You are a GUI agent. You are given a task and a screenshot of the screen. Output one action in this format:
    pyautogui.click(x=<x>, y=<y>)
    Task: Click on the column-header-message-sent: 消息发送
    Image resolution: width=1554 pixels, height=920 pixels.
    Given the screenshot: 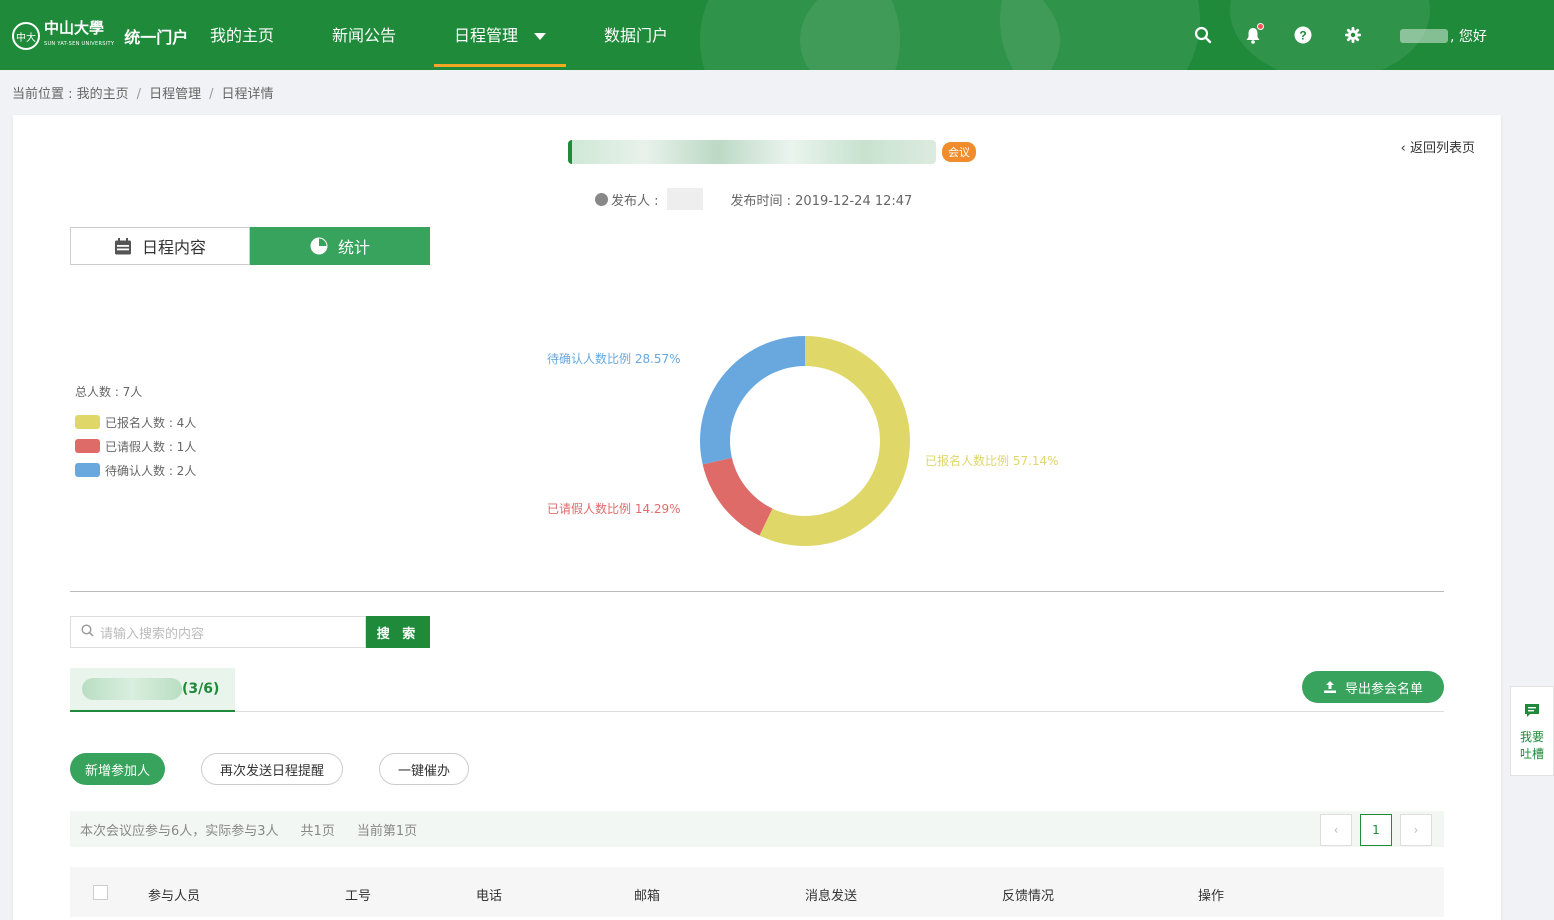 What is the action you would take?
    pyautogui.click(x=831, y=896)
    